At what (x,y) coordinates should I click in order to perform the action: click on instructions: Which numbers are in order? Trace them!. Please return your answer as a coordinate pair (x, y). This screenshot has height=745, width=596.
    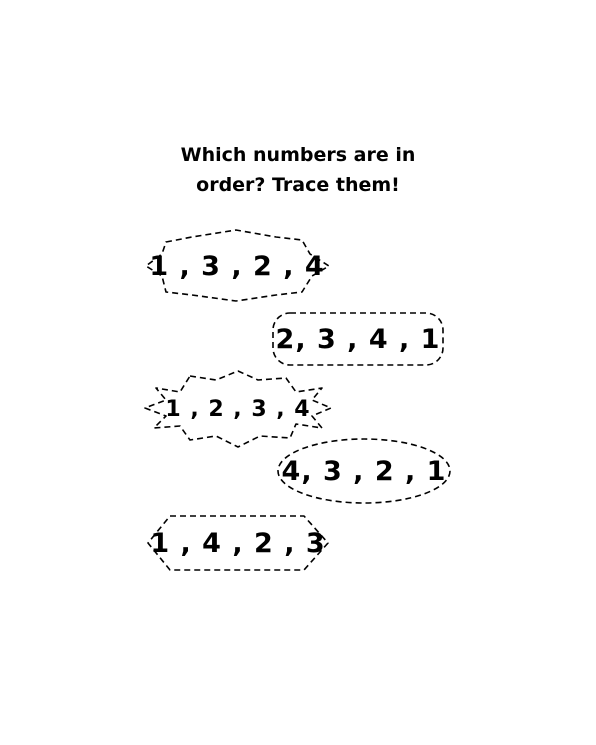
    Looking at the image, I should click on (298, 170).